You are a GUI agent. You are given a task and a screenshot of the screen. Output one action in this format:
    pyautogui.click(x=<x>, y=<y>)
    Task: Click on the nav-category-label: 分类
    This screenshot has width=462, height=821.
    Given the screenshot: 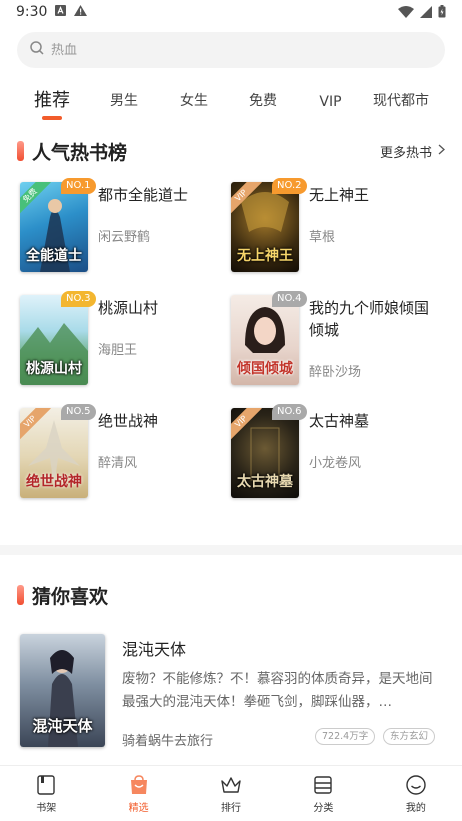 What is the action you would take?
    pyautogui.click(x=323, y=808)
    